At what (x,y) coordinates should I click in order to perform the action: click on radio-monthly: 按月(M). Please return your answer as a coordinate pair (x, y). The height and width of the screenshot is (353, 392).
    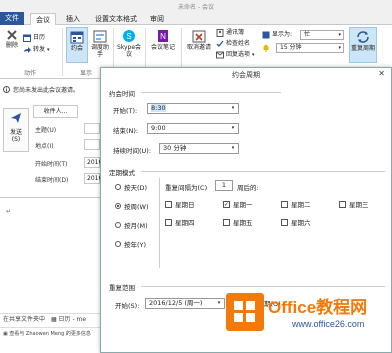
    Looking at the image, I should click on (131, 225).